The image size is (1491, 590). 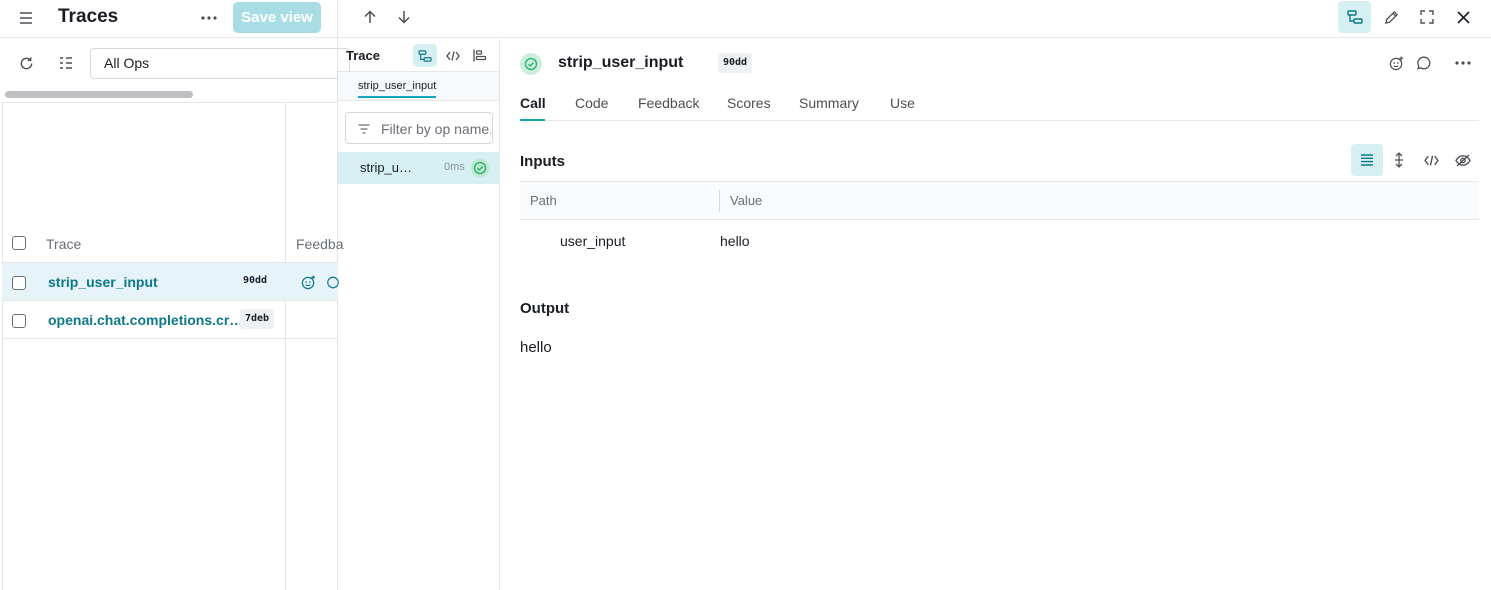 What do you see at coordinates (735, 241) in the screenshot?
I see `input-value-cell: hello` at bounding box center [735, 241].